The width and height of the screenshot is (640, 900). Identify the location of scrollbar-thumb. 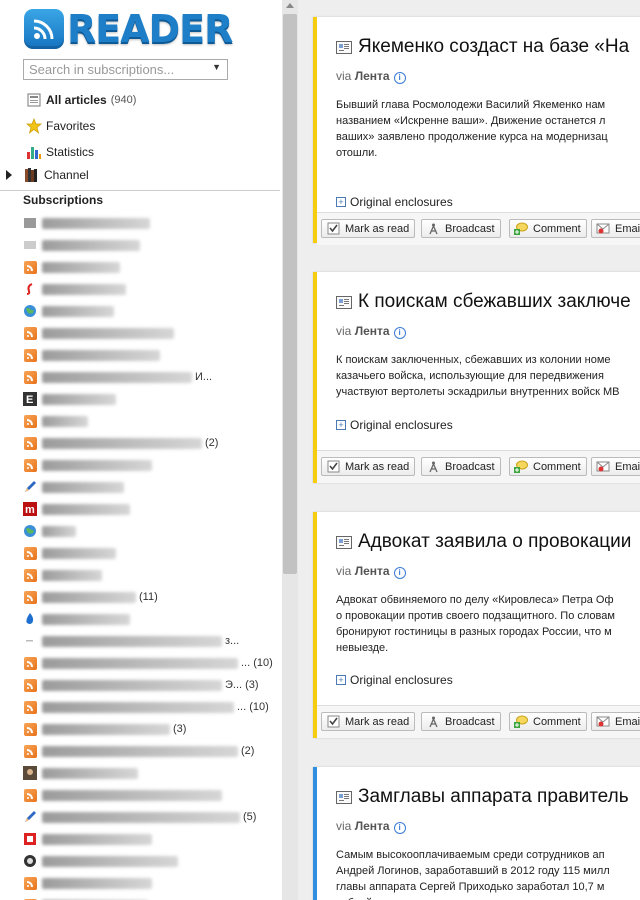
(290, 294).